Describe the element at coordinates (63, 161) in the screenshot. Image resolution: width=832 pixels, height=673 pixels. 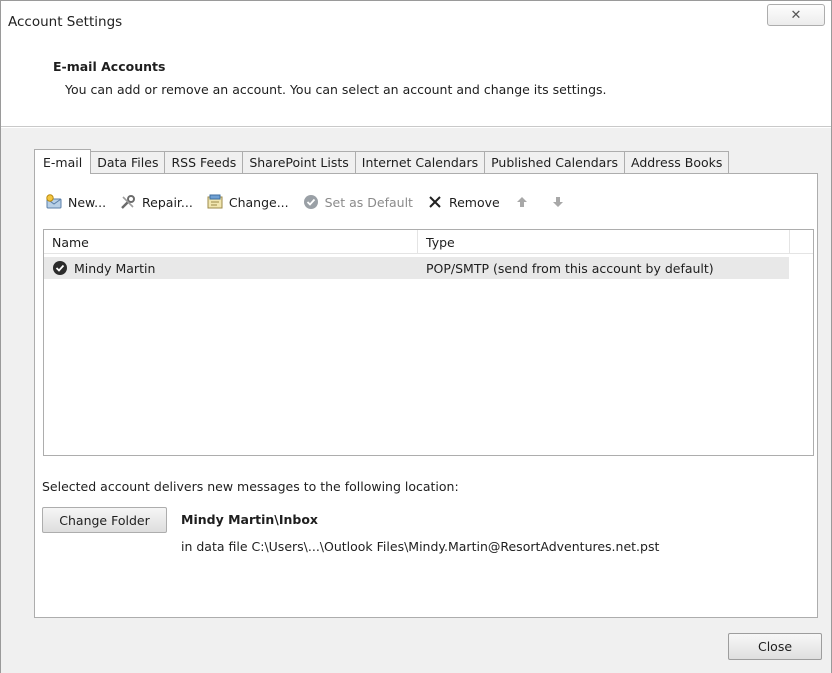
I see `tab-email: E-mail` at that location.